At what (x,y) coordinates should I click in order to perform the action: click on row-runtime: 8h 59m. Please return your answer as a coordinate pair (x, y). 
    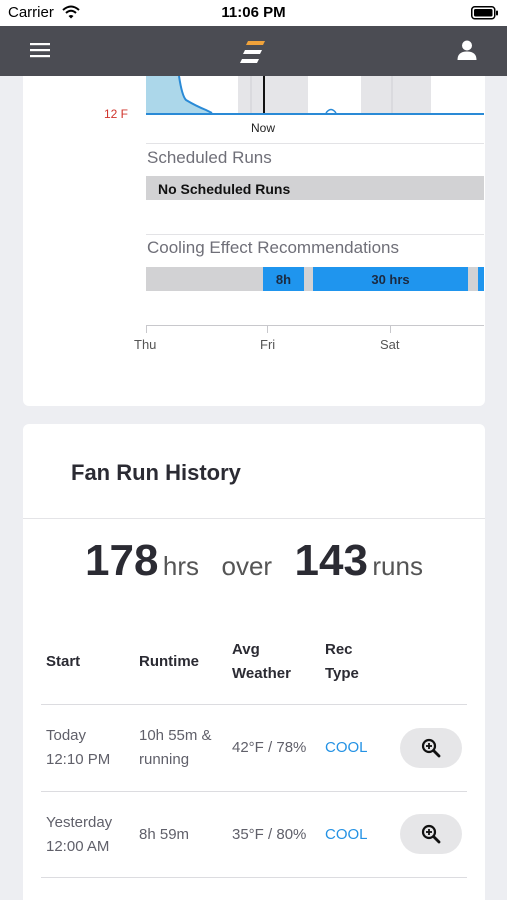
    Looking at the image, I should click on (164, 834).